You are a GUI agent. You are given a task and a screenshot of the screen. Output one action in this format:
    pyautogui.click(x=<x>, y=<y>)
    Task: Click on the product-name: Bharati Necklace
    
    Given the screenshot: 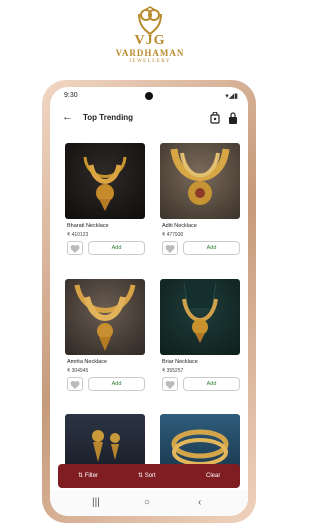 What is the action you would take?
    pyautogui.click(x=88, y=226)
    